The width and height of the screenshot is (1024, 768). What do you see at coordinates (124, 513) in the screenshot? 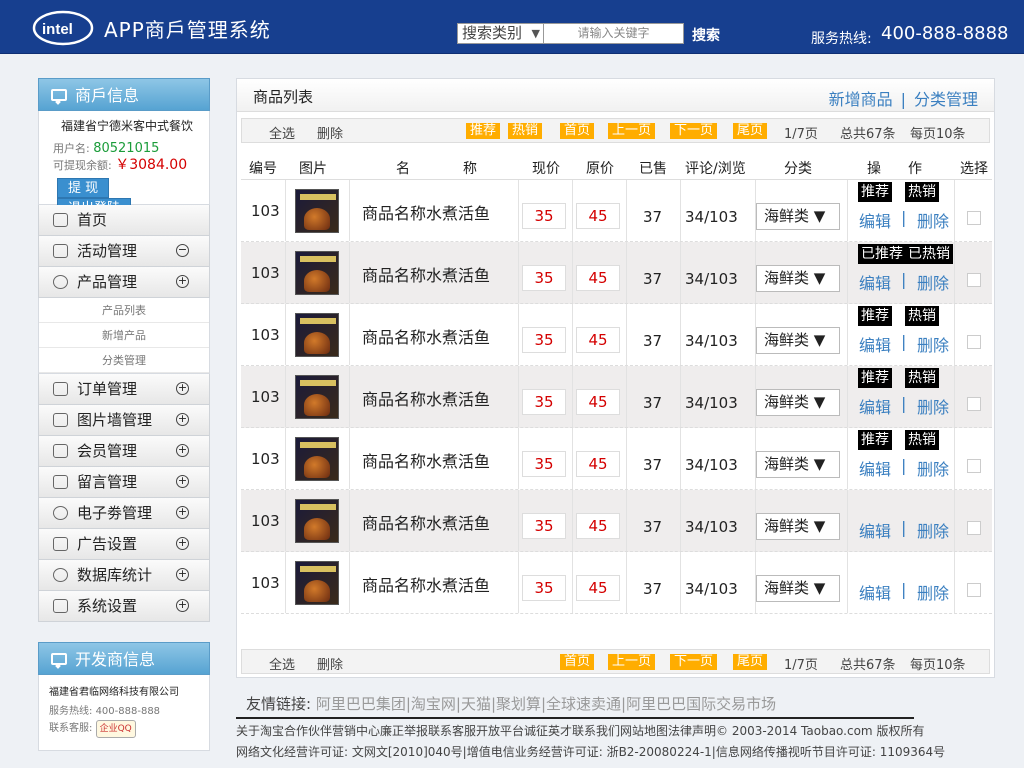
I see `nav-coupon: 电子劵管理 +` at bounding box center [124, 513].